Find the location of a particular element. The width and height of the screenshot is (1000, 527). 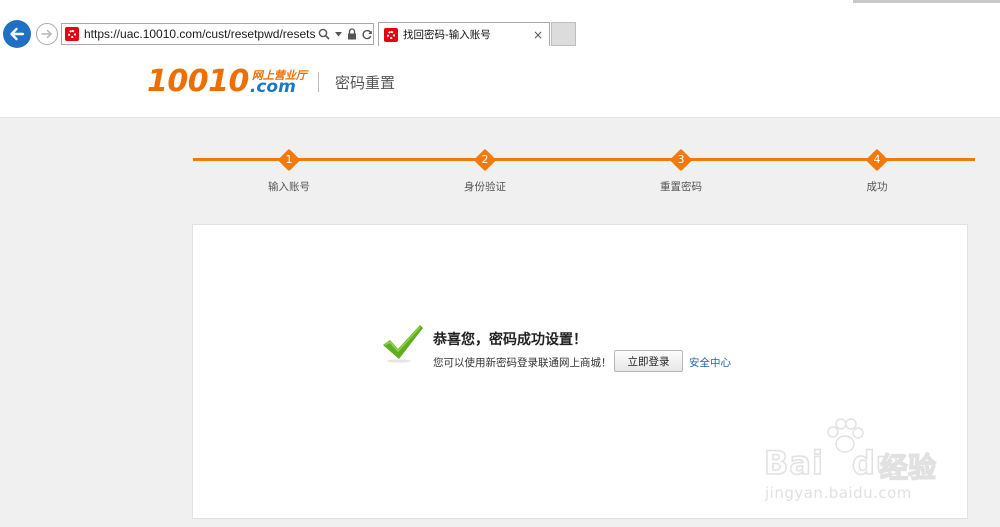

back-arrow-icon is located at coordinates (17, 34).